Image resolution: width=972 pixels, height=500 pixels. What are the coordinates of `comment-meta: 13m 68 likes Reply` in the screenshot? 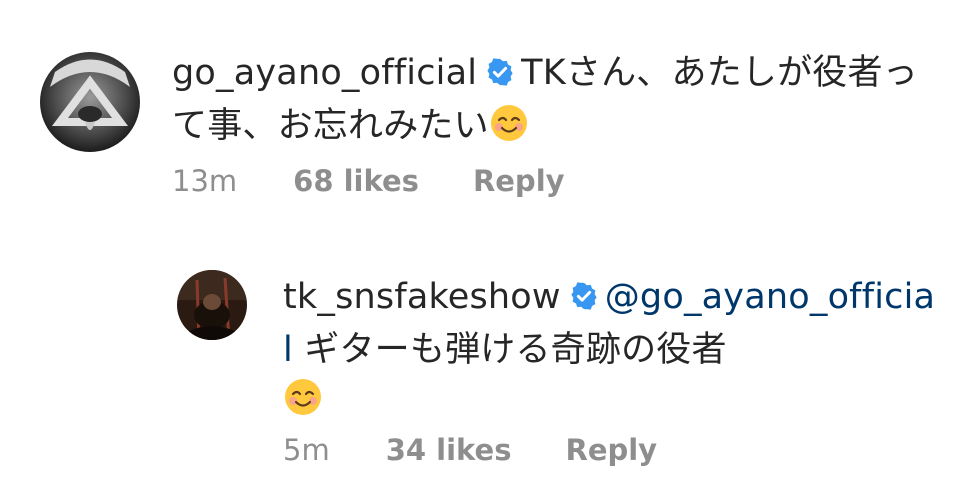 It's located at (368, 181).